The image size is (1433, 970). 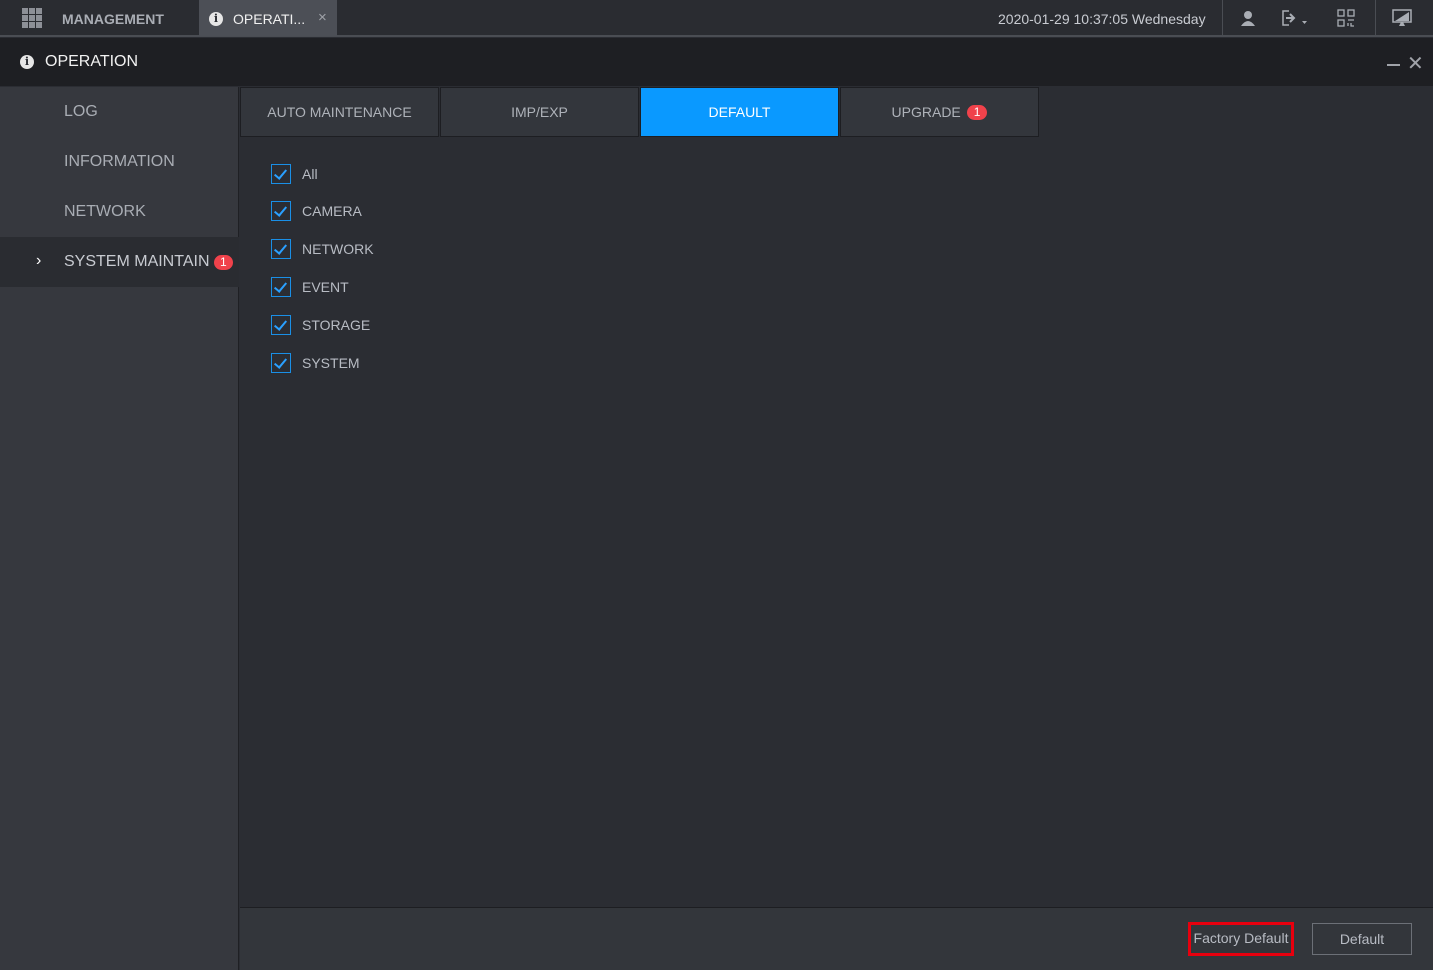 What do you see at coordinates (1346, 18) in the screenshot?
I see `qr-code-icon` at bounding box center [1346, 18].